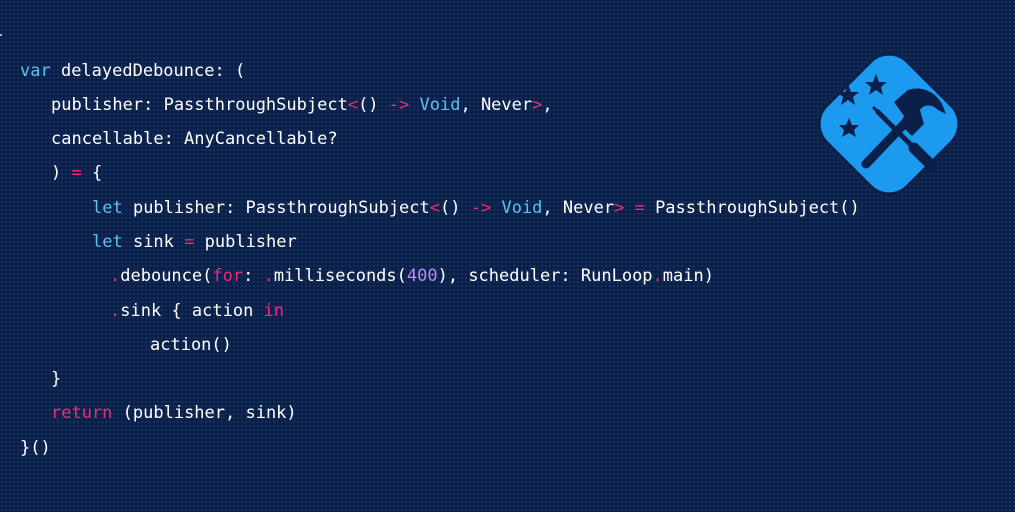  I want to click on code-token: 400, so click(422, 276).